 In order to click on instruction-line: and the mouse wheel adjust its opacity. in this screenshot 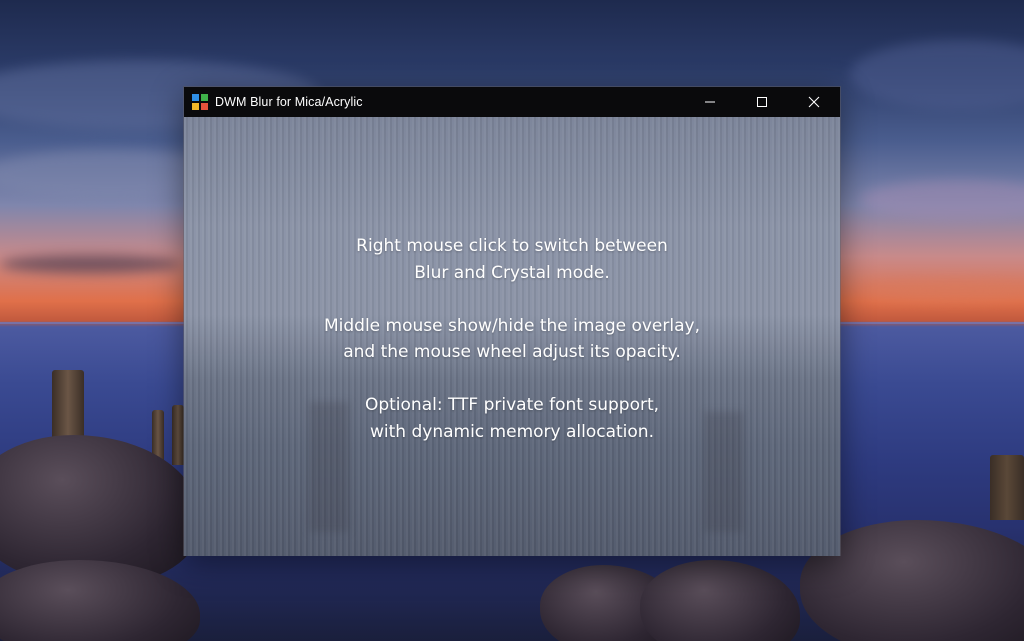, I will do `click(512, 352)`.